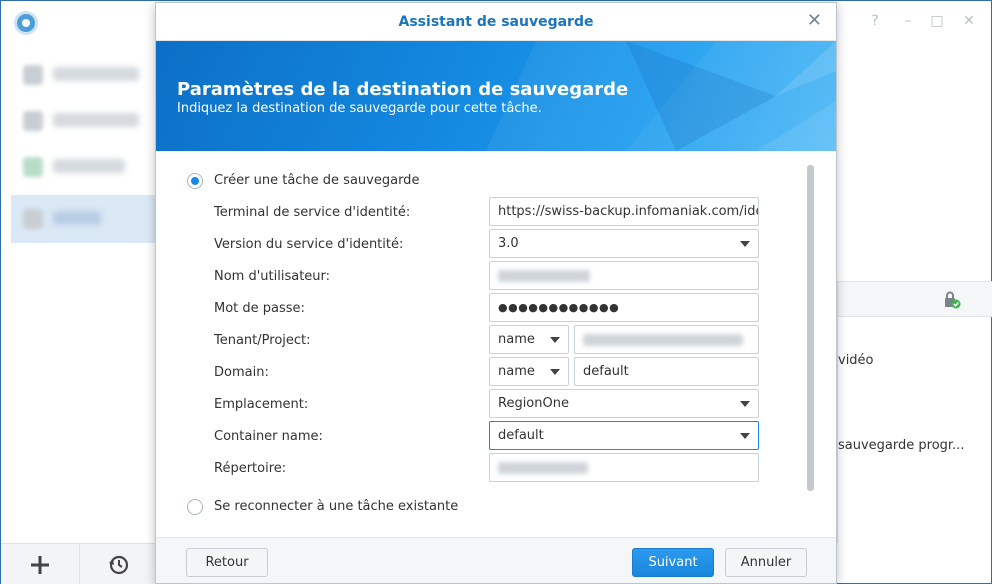 The height and width of the screenshot is (584, 992). I want to click on directory-label: Répertoire:, so click(250, 468).